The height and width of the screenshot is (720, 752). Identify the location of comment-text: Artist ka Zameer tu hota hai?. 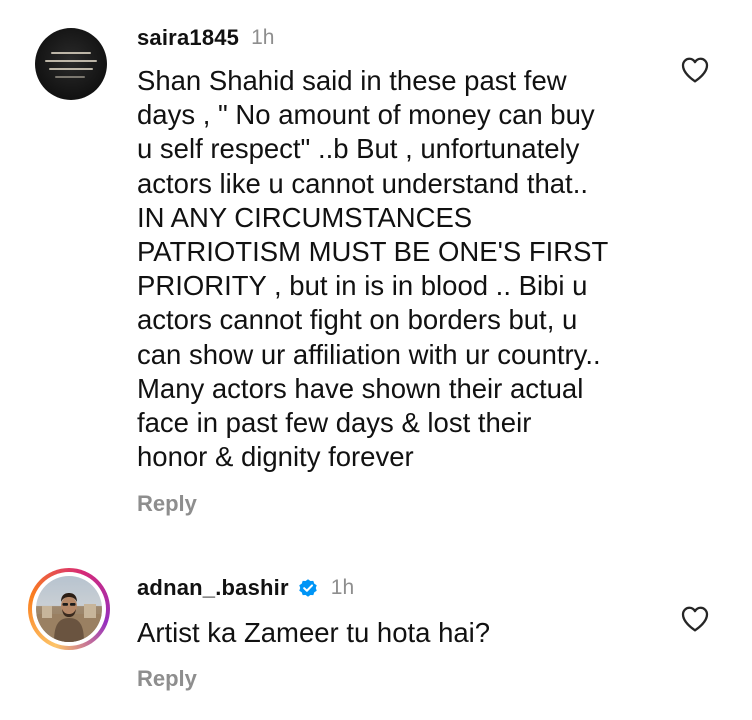
(314, 632).